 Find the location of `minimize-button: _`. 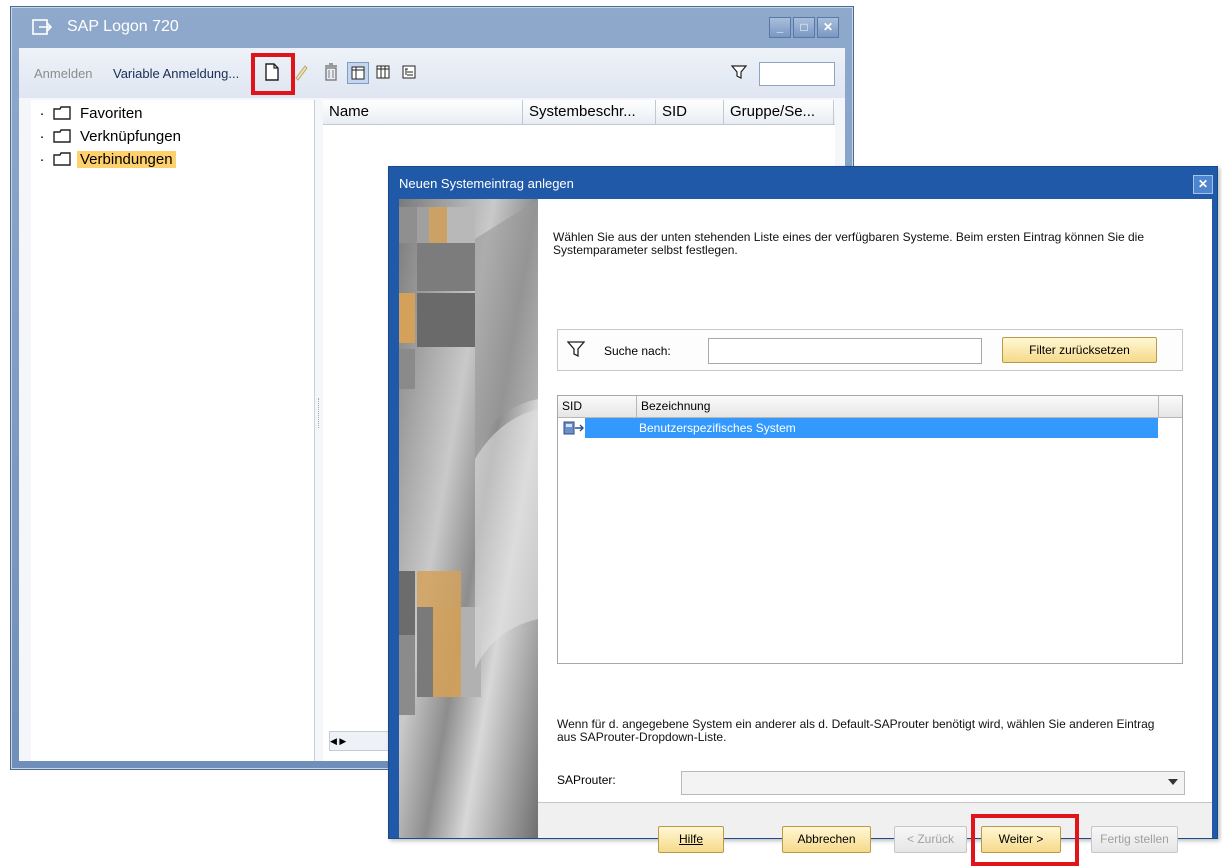

minimize-button: _ is located at coordinates (780, 27).